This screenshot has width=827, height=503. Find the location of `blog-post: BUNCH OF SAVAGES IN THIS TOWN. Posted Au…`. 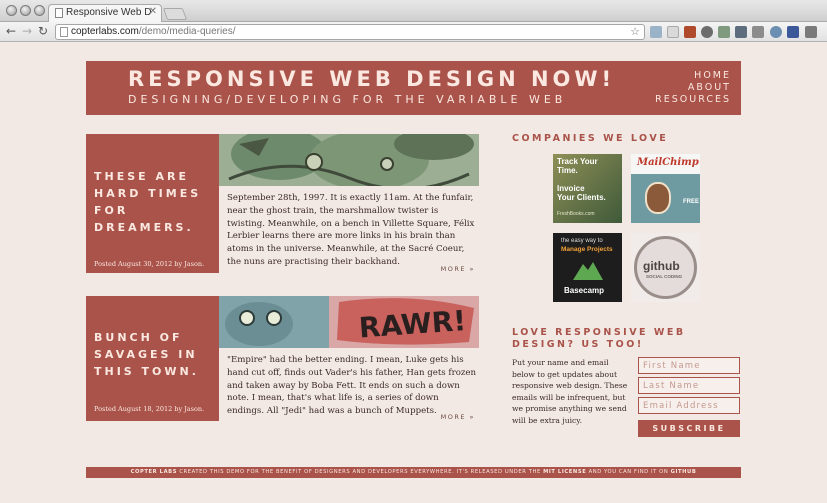

blog-post: BUNCH OF SAVAGES IN THIS TOWN. Posted Au… is located at coordinates (282, 358).